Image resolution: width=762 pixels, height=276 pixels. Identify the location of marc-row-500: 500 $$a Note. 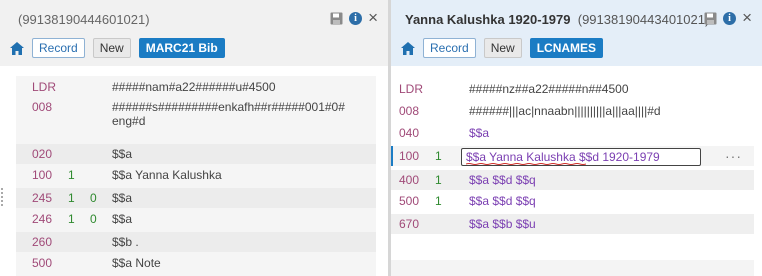
(196, 265).